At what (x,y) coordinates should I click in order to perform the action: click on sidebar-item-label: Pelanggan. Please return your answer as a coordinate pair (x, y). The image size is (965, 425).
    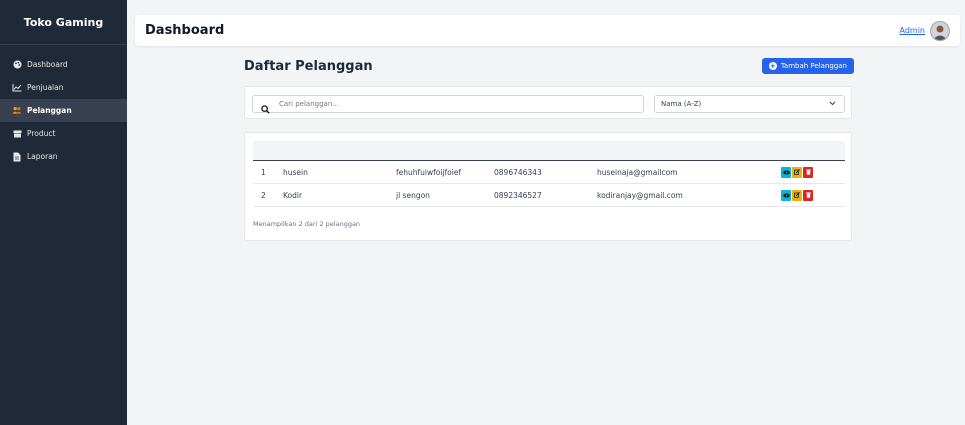
    Looking at the image, I should click on (49, 110).